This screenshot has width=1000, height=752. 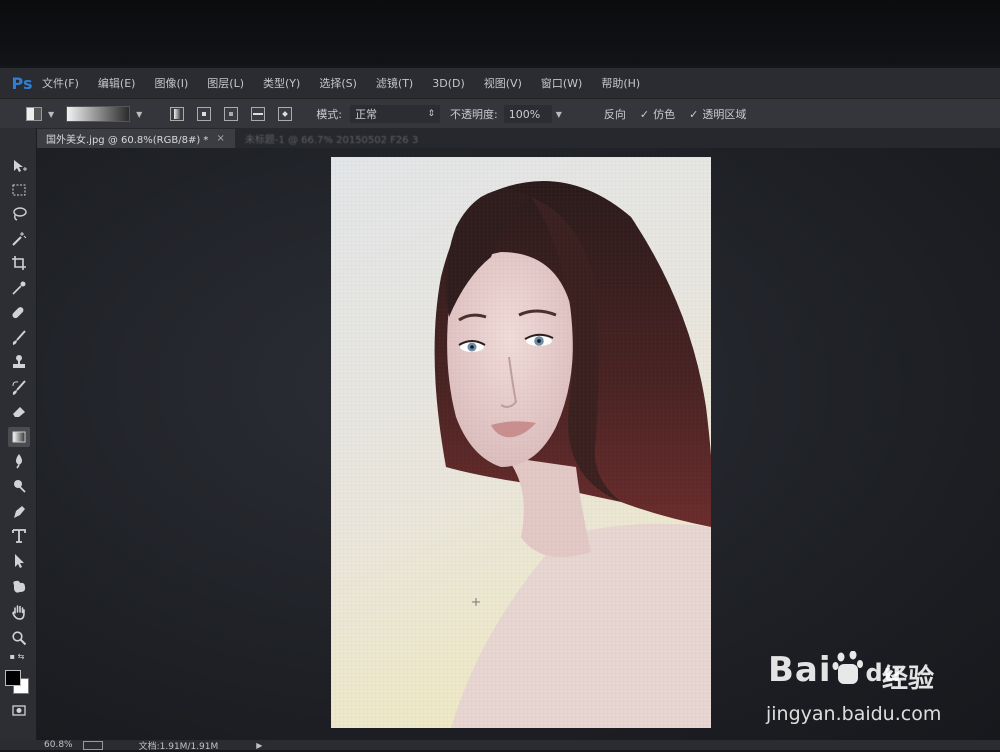 What do you see at coordinates (366, 114) in the screenshot?
I see `mode-value: 正常` at bounding box center [366, 114].